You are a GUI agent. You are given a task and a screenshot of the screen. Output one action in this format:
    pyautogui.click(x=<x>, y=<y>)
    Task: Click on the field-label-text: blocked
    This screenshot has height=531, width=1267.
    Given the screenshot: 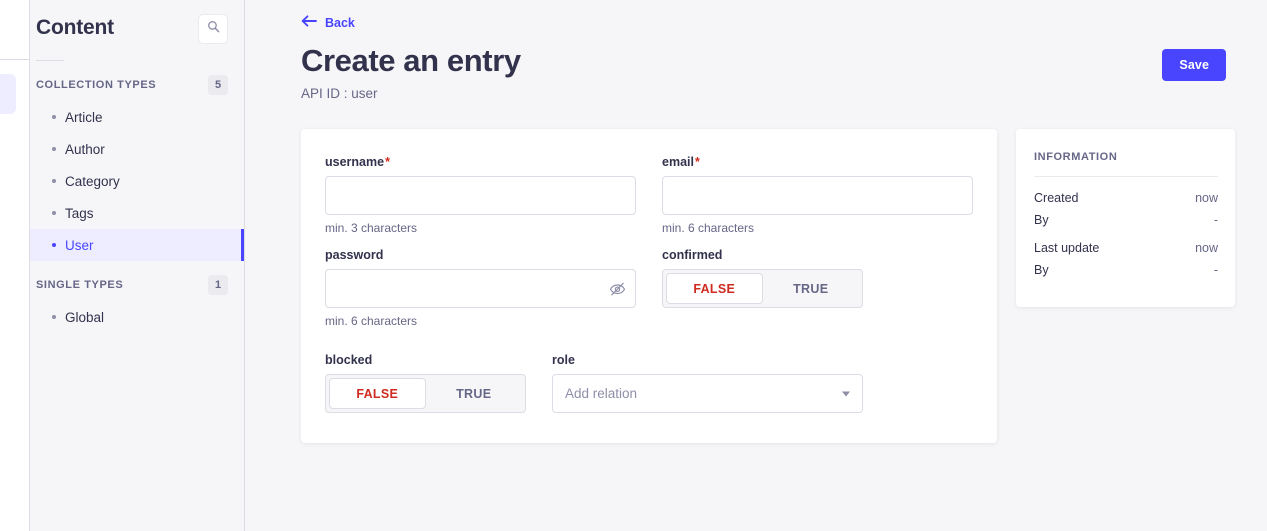 What is the action you would take?
    pyautogui.click(x=349, y=360)
    